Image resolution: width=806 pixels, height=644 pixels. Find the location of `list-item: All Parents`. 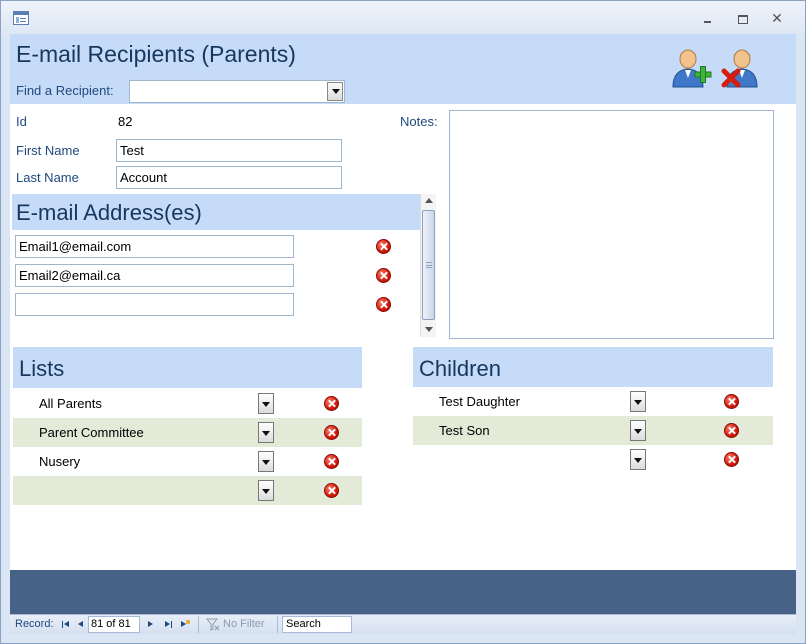

list-item: All Parents is located at coordinates (187, 403).